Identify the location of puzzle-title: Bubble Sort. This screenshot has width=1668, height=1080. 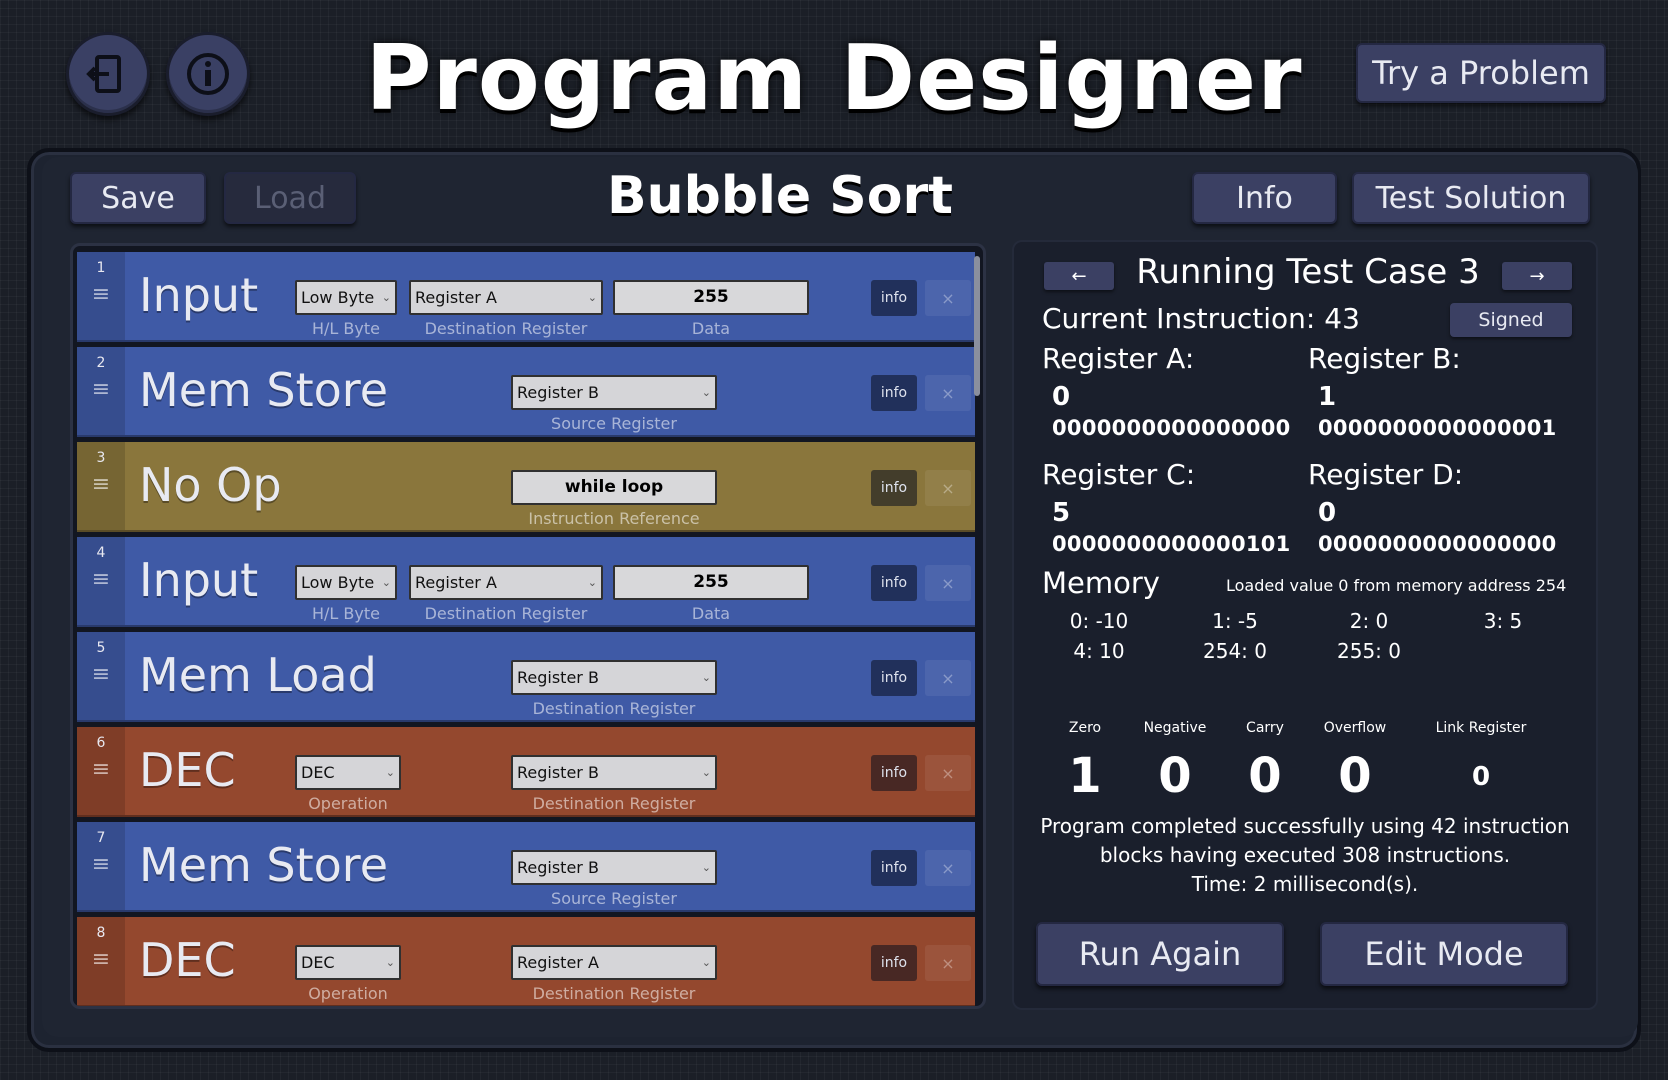
(780, 196).